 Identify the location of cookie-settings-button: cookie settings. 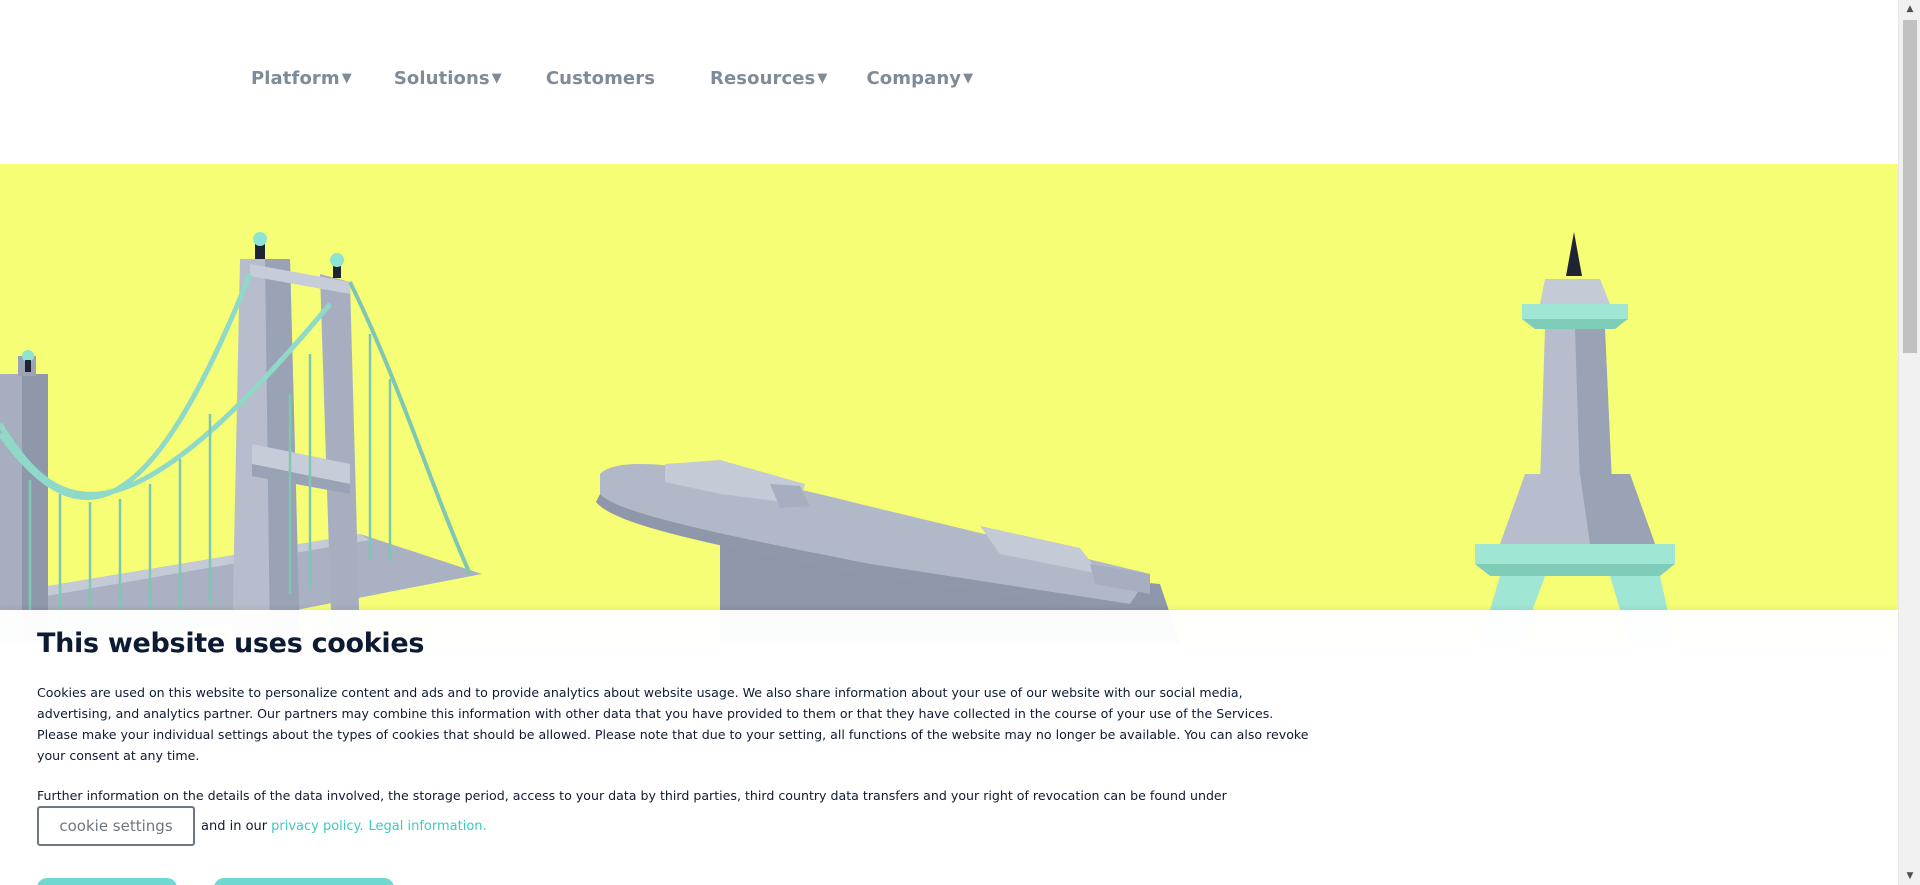
(116, 826).